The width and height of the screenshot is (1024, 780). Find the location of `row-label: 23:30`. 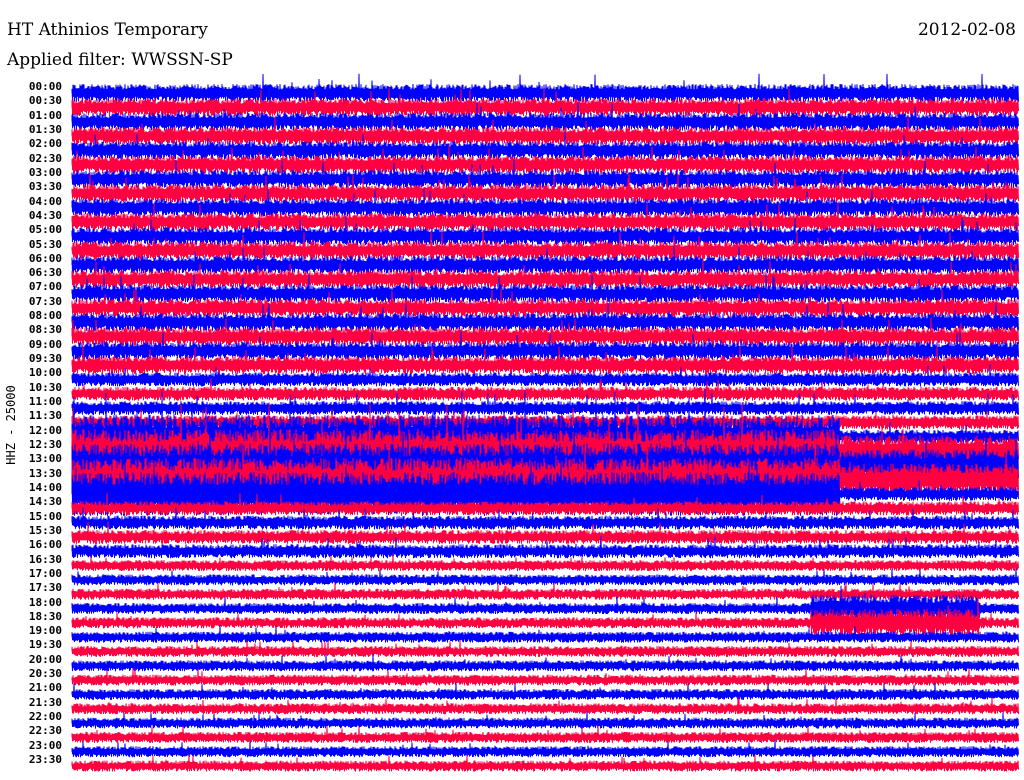

row-label: 23:30 is located at coordinates (45, 760).